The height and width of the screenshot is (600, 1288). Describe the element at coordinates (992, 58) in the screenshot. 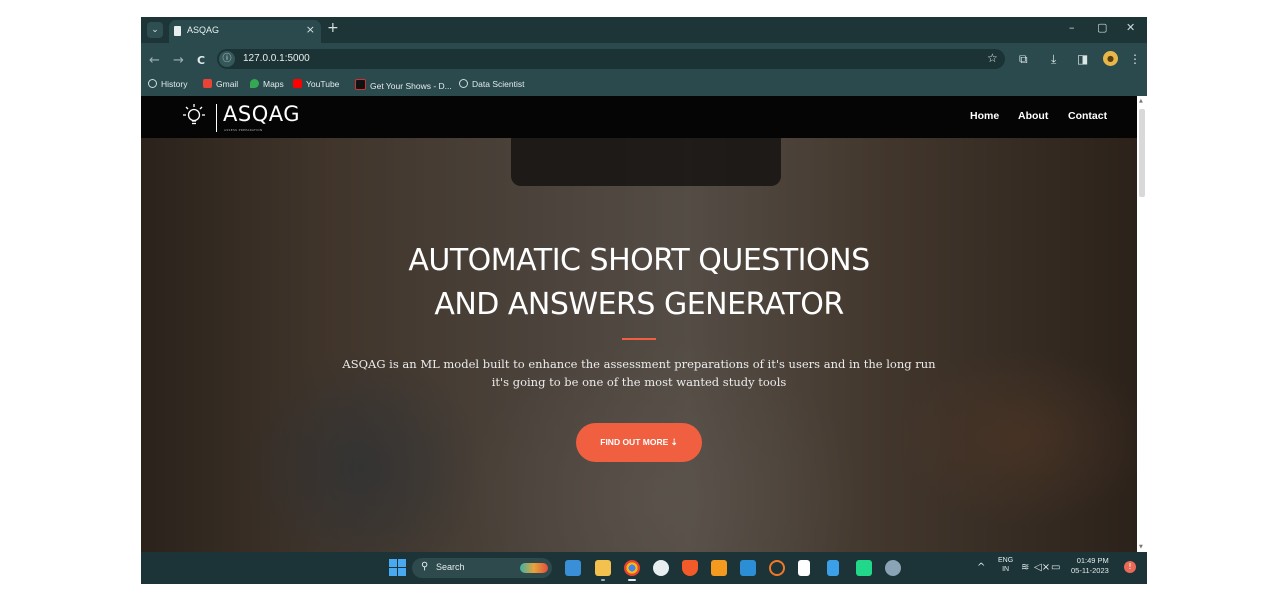

I see `bookmark-star-icon: ☆` at that location.